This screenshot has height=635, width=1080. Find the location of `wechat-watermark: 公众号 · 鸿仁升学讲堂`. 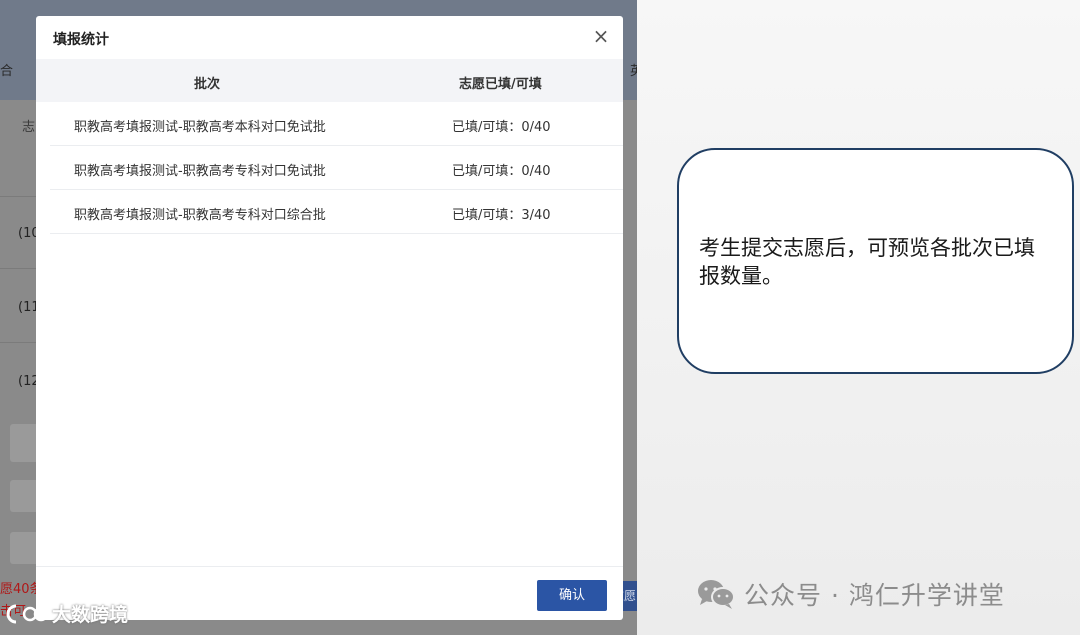

wechat-watermark: 公众号 · 鸿仁升学讲堂 is located at coordinates (850, 594).